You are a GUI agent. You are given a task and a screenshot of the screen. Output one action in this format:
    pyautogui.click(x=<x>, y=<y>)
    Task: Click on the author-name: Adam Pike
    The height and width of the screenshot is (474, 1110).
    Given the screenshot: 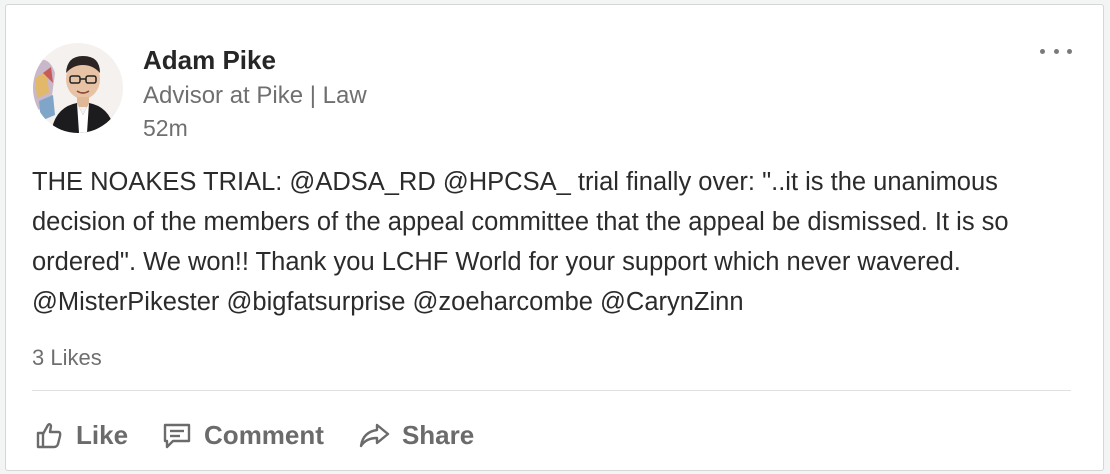 What is the action you would take?
    pyautogui.click(x=209, y=60)
    